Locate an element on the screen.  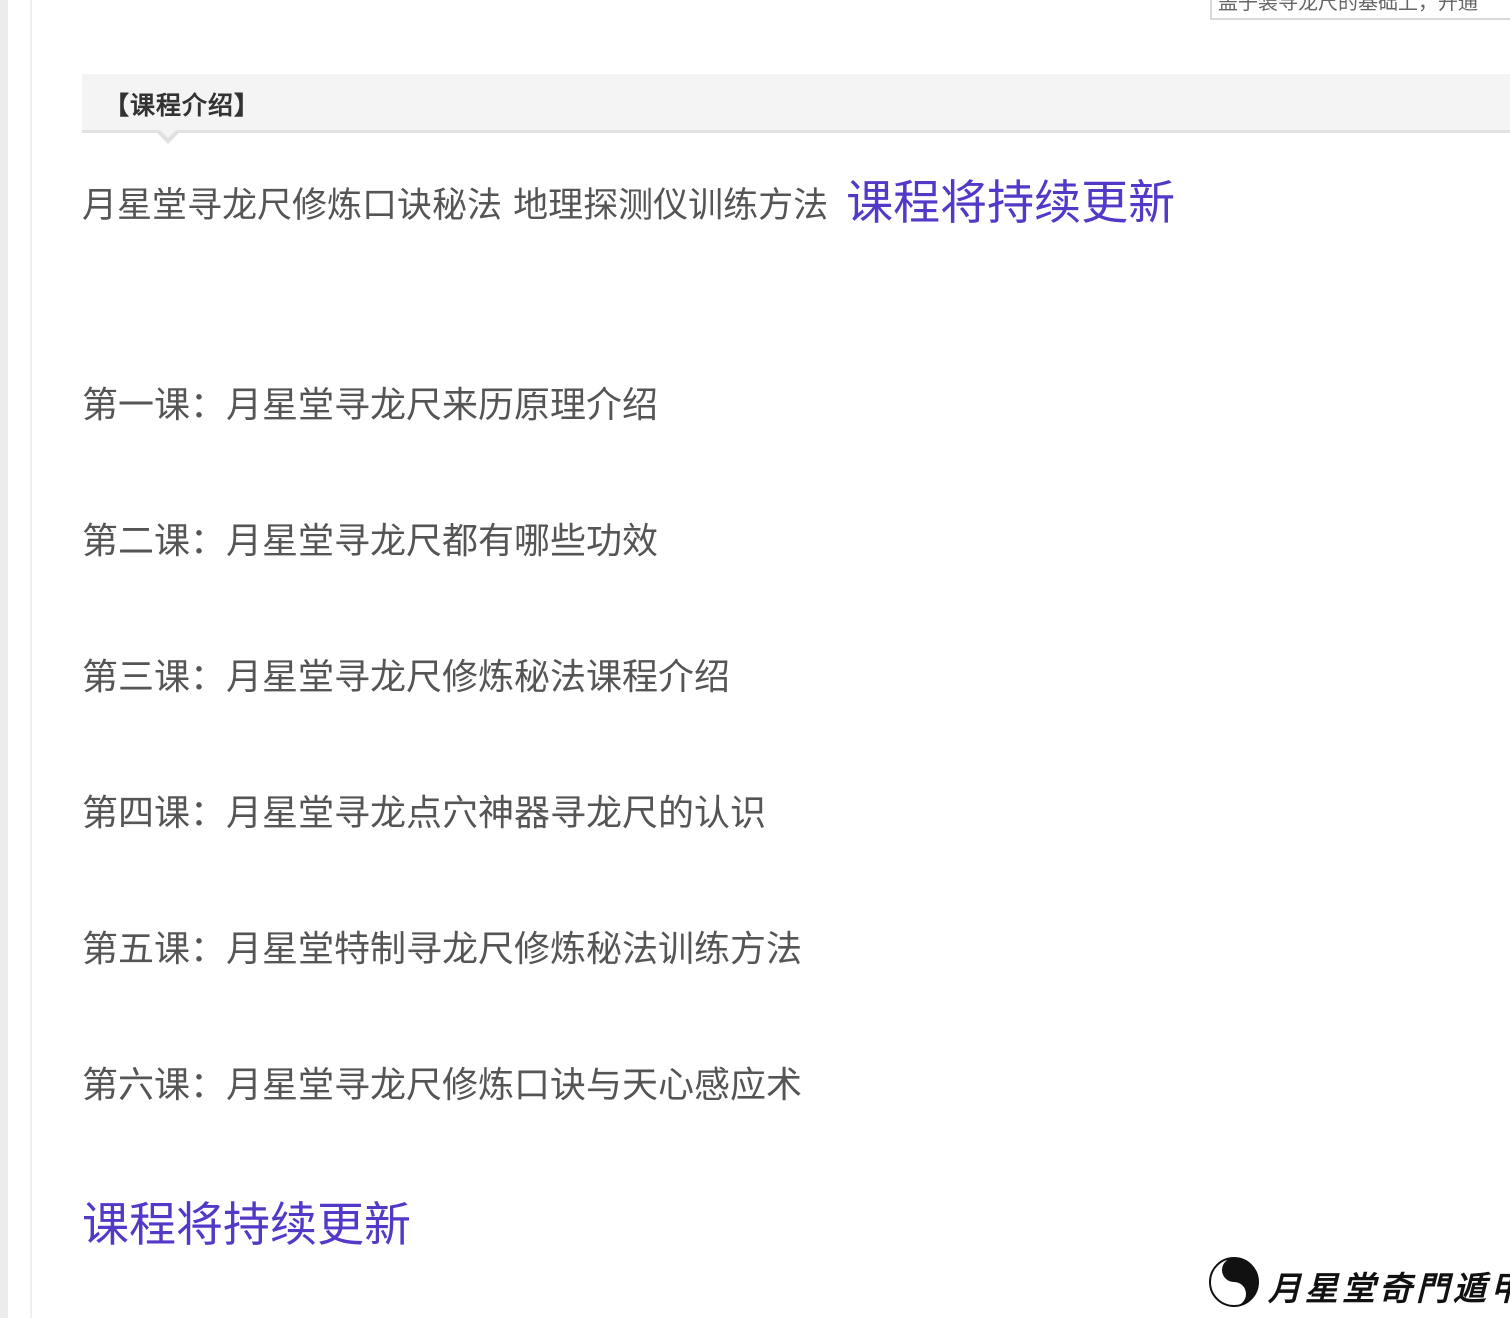
watermark-text: 月星堂奇門遁甲 is located at coordinates (1389, 1288).